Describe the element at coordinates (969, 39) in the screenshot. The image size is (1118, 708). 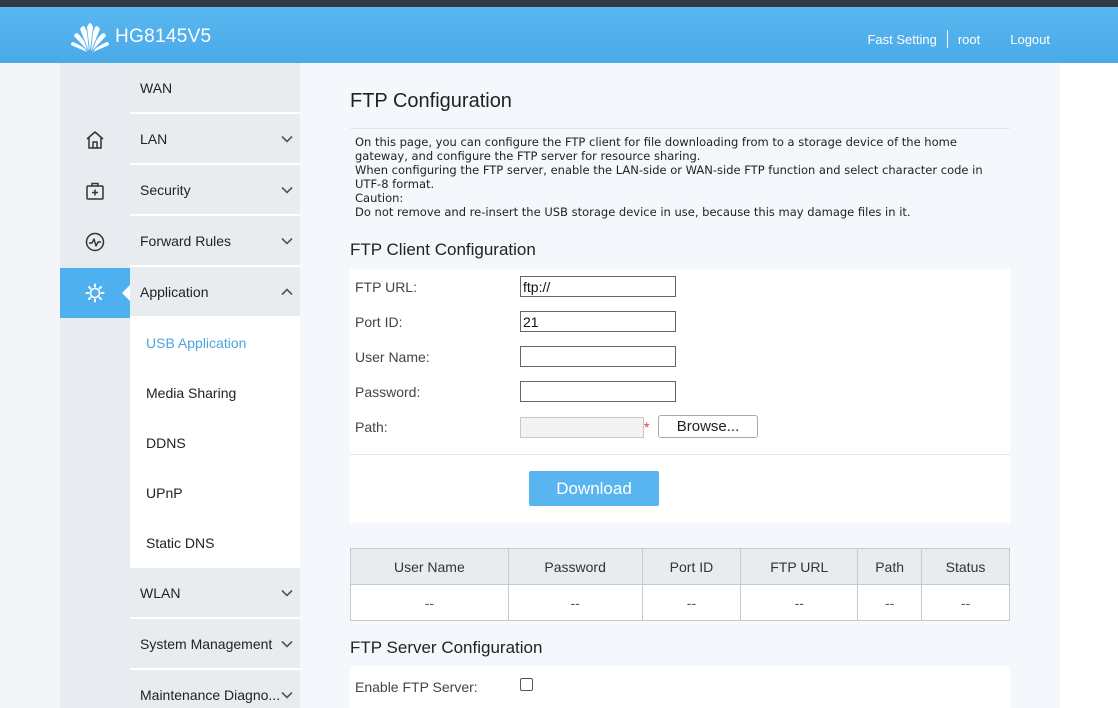
I see `user-link: root` at that location.